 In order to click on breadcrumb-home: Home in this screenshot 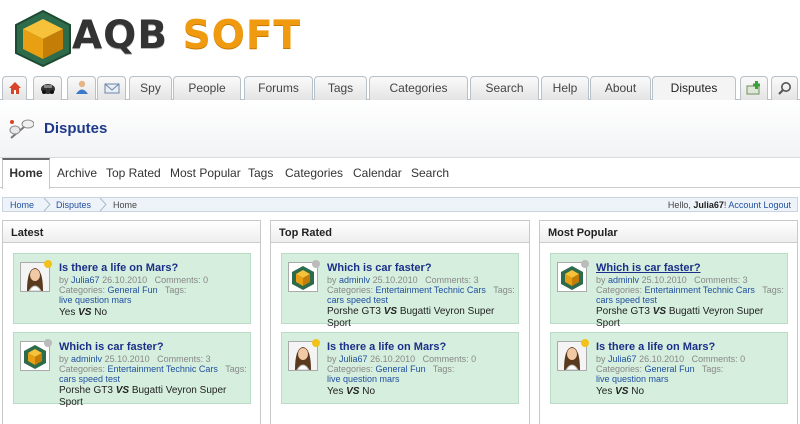, I will do `click(22, 205)`.